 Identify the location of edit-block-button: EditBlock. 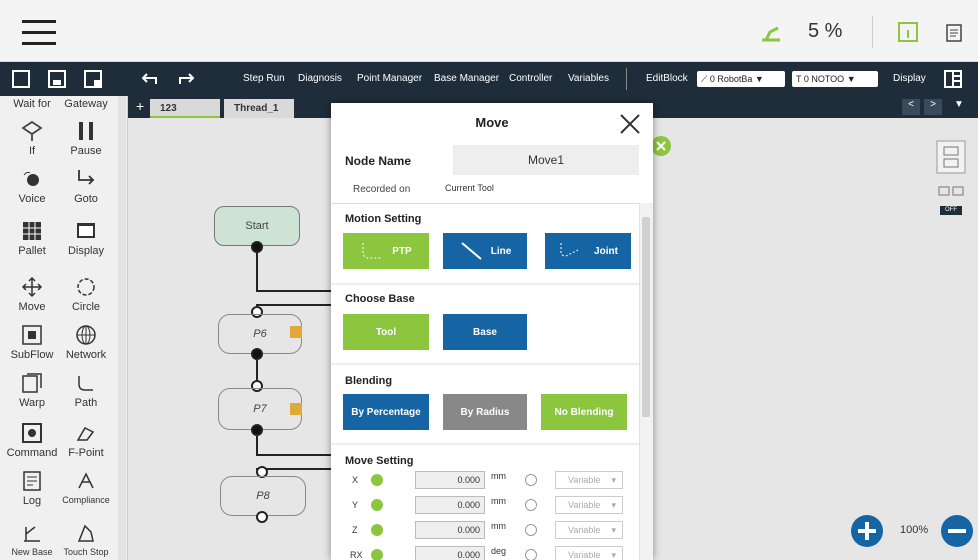
(667, 79).